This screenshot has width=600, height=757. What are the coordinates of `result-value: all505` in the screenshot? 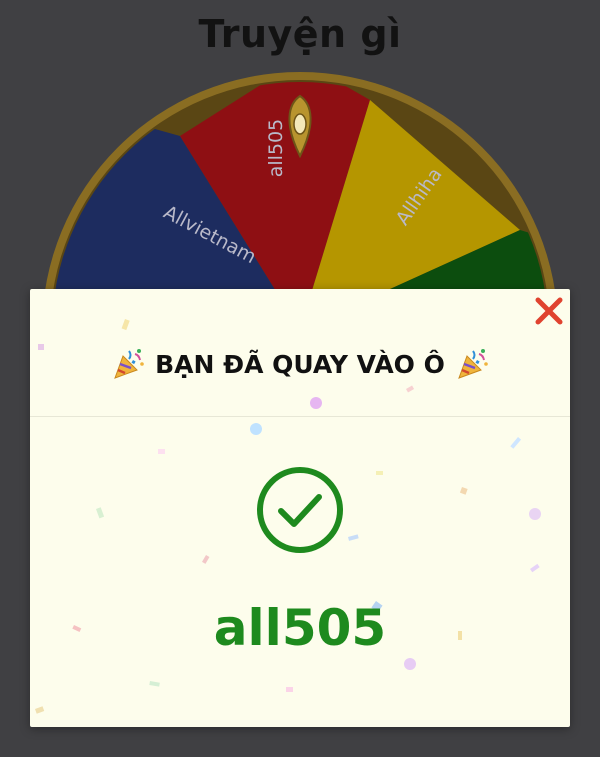 It's located at (300, 628).